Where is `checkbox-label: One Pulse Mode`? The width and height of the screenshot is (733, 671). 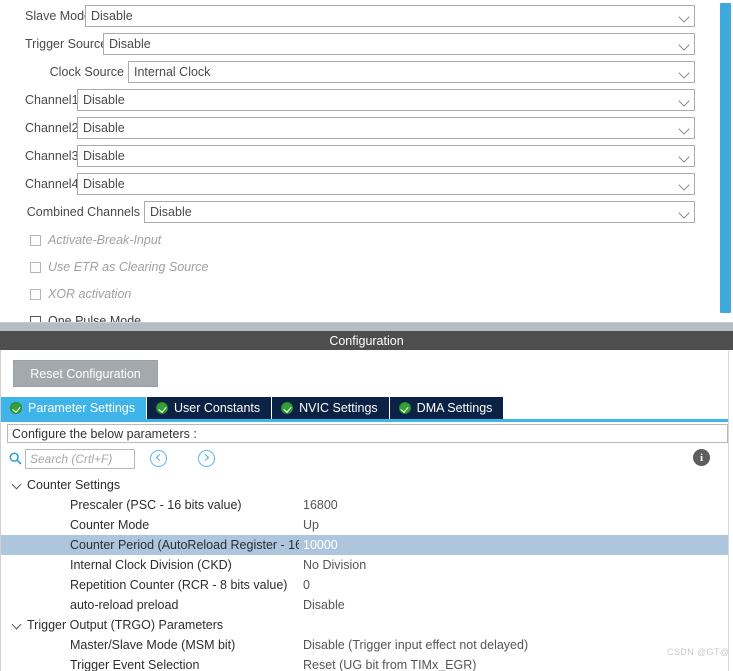 checkbox-label: One Pulse Mode is located at coordinates (95, 318).